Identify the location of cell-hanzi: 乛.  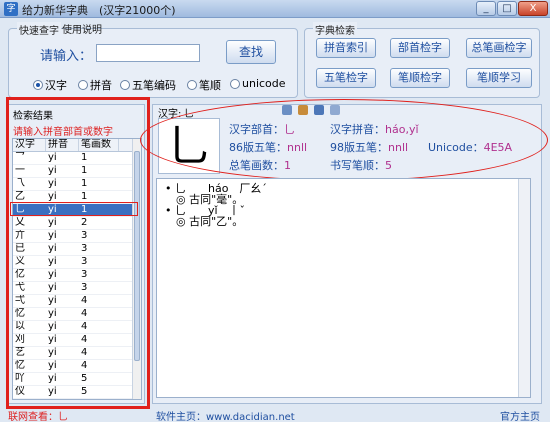
(20, 157).